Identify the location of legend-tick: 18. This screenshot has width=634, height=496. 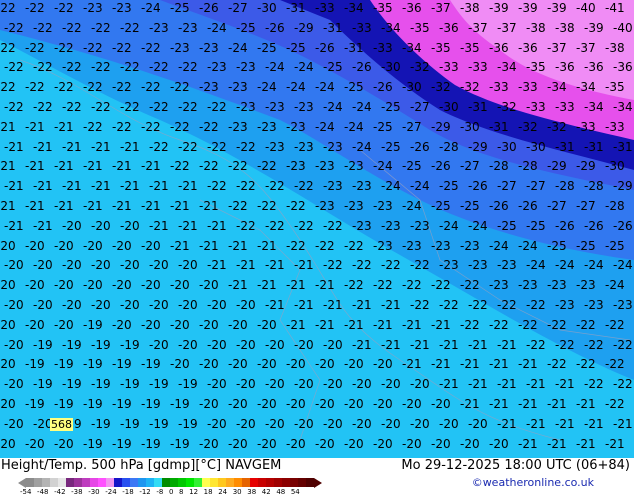
(208, 492).